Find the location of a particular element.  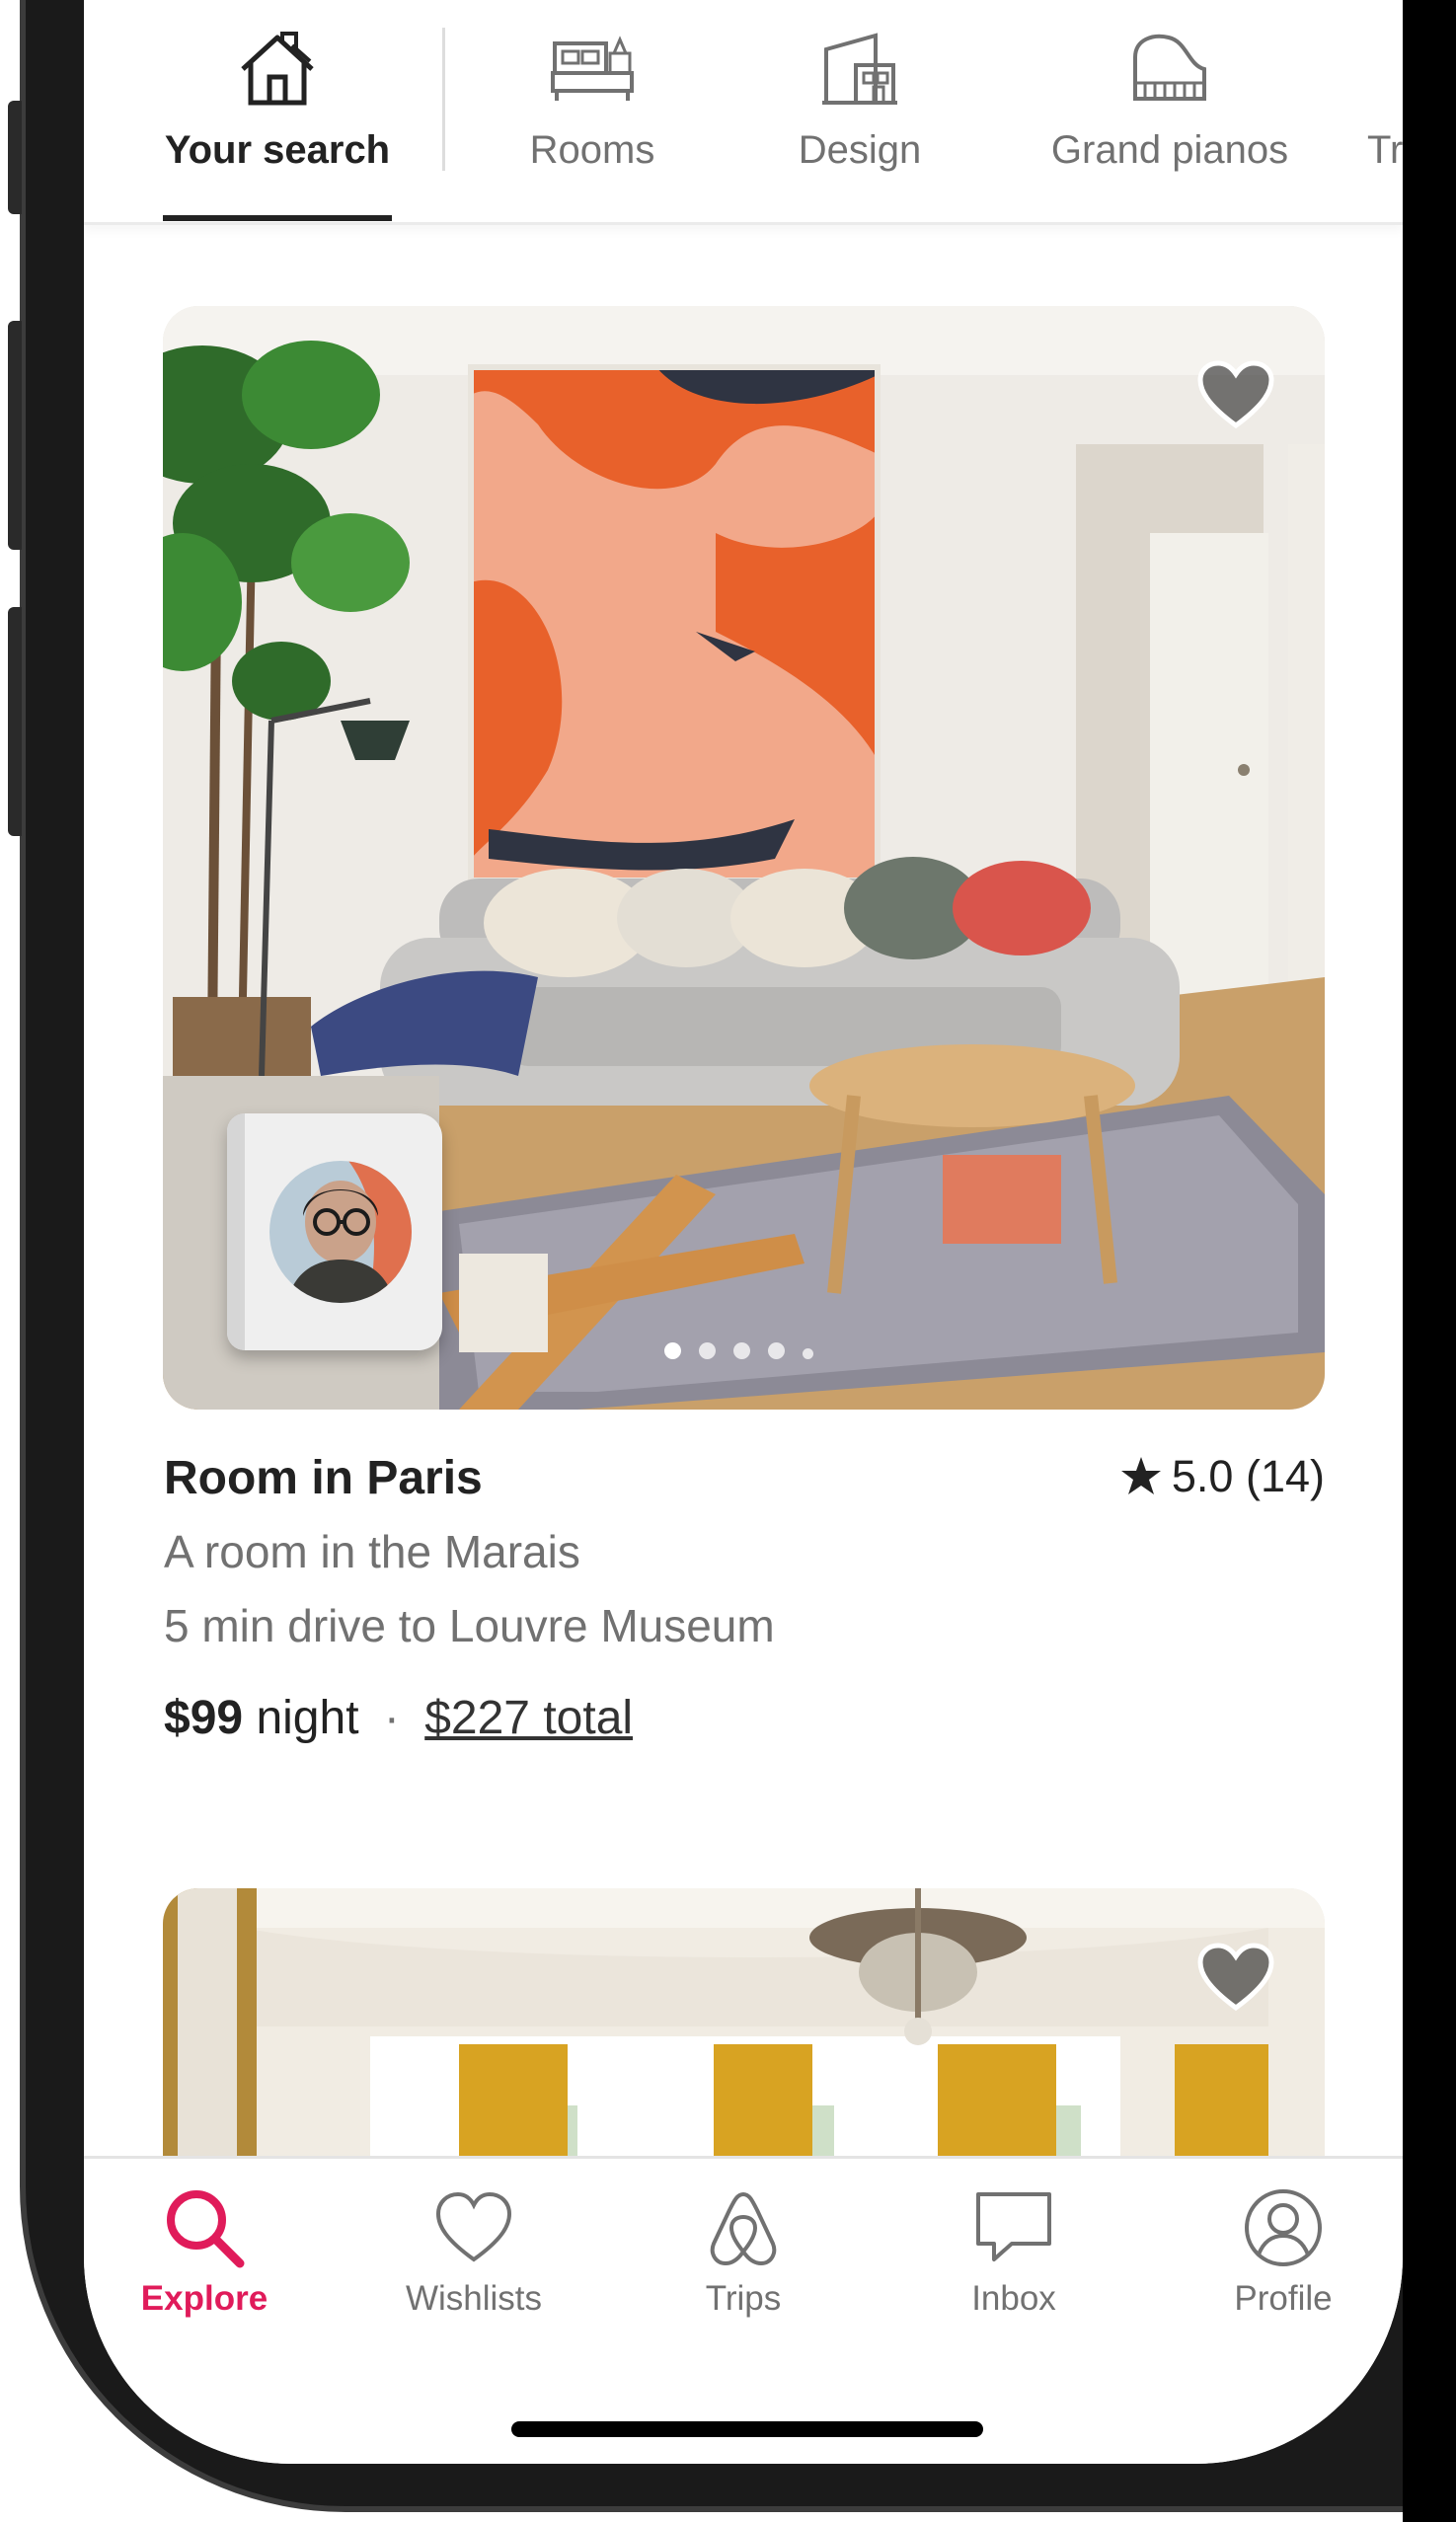

listing-rating: 5.0 (14) is located at coordinates (1222, 1476).